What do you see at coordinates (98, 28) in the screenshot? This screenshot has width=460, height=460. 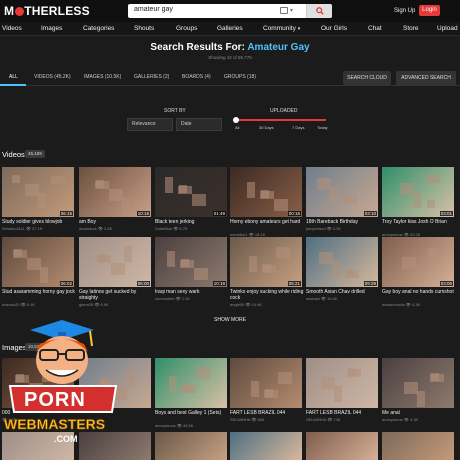 I see `nav-categories: Categories` at bounding box center [98, 28].